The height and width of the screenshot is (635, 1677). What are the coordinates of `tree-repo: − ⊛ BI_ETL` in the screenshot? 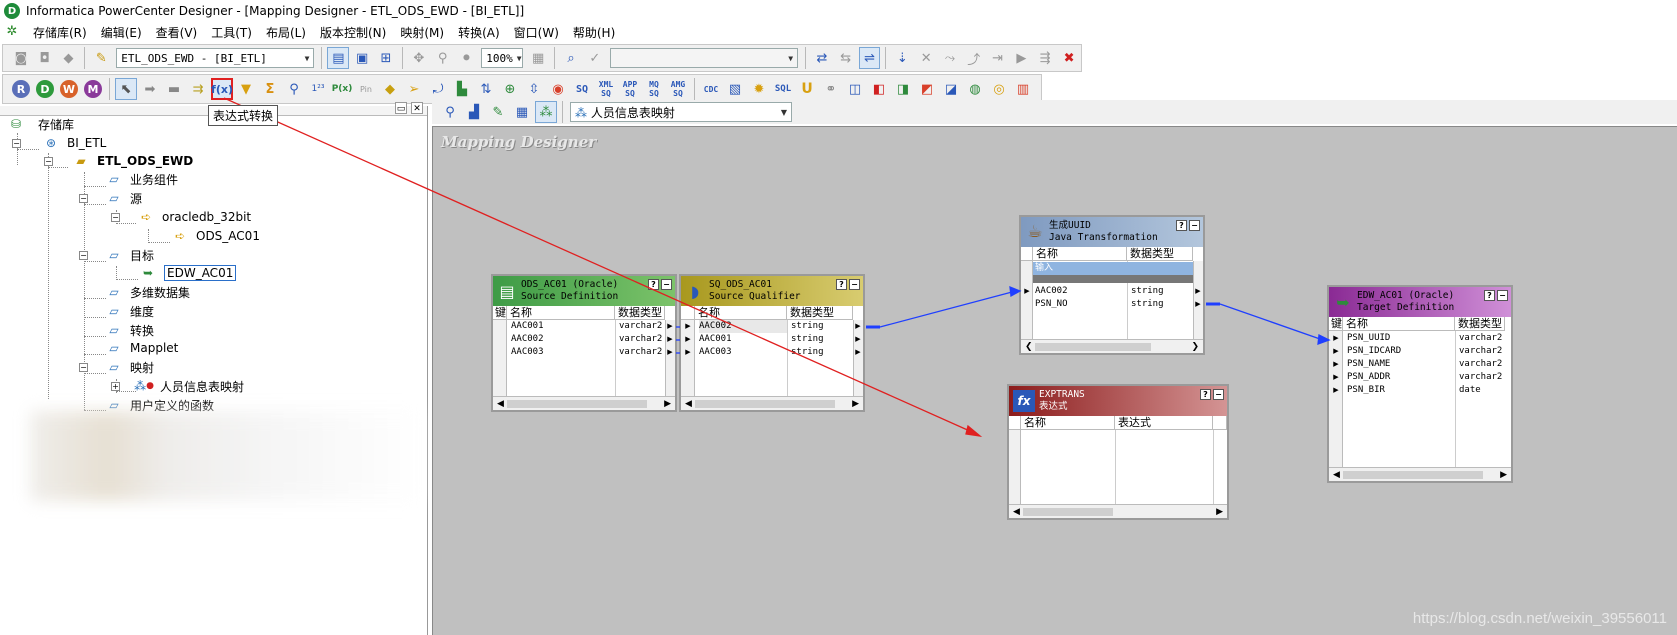 It's located at (59, 143).